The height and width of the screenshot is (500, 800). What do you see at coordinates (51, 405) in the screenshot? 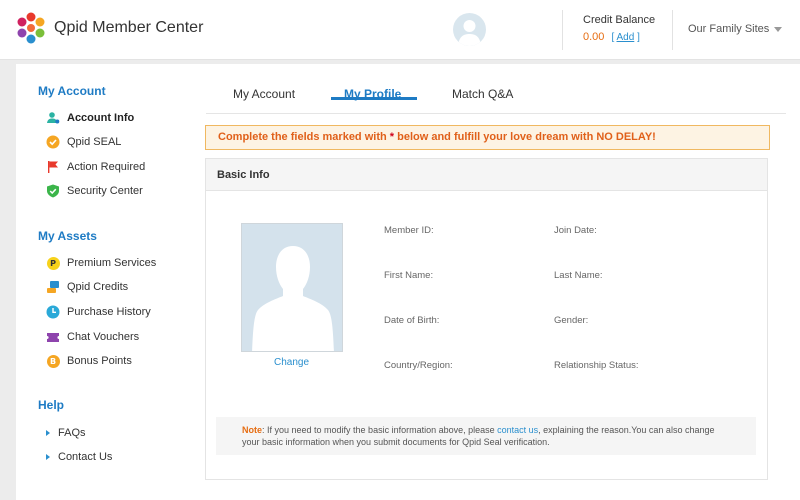
I see `sidebar-title-help: Help` at bounding box center [51, 405].